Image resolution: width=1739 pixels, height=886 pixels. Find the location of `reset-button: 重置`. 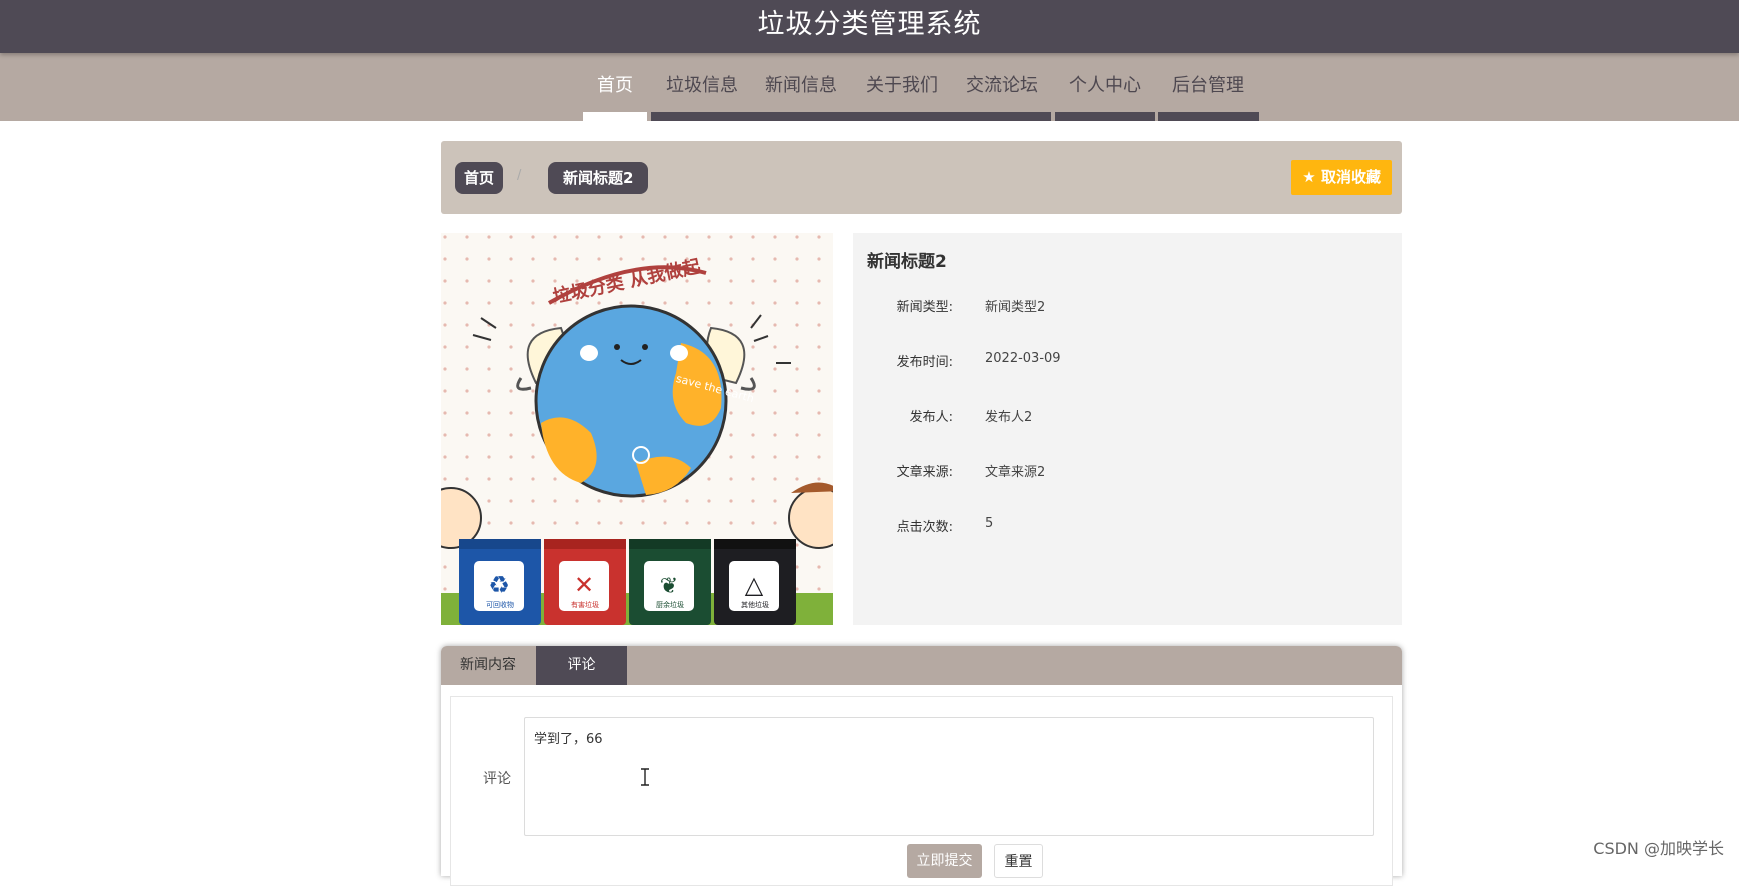

reset-button: 重置 is located at coordinates (1018, 861).